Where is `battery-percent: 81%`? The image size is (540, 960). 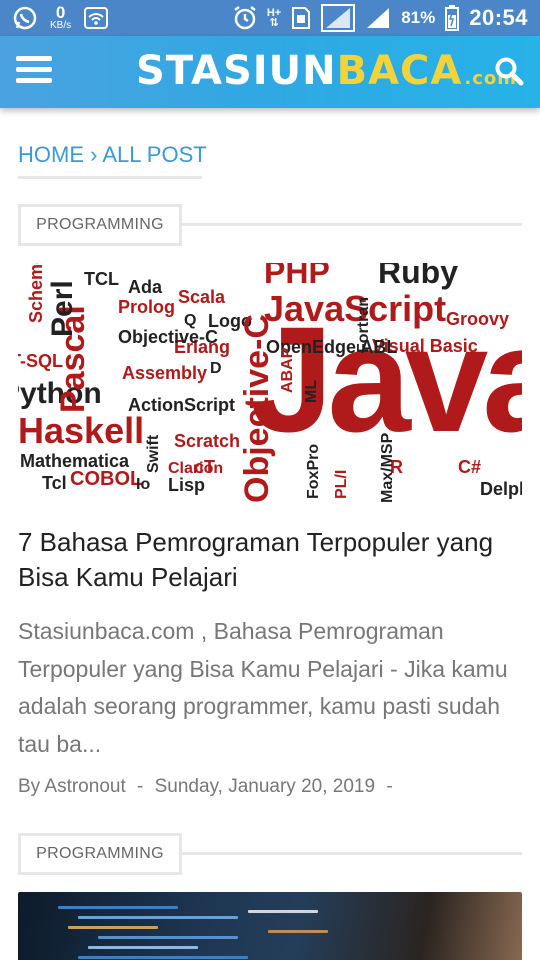
battery-percent: 81% is located at coordinates (418, 17).